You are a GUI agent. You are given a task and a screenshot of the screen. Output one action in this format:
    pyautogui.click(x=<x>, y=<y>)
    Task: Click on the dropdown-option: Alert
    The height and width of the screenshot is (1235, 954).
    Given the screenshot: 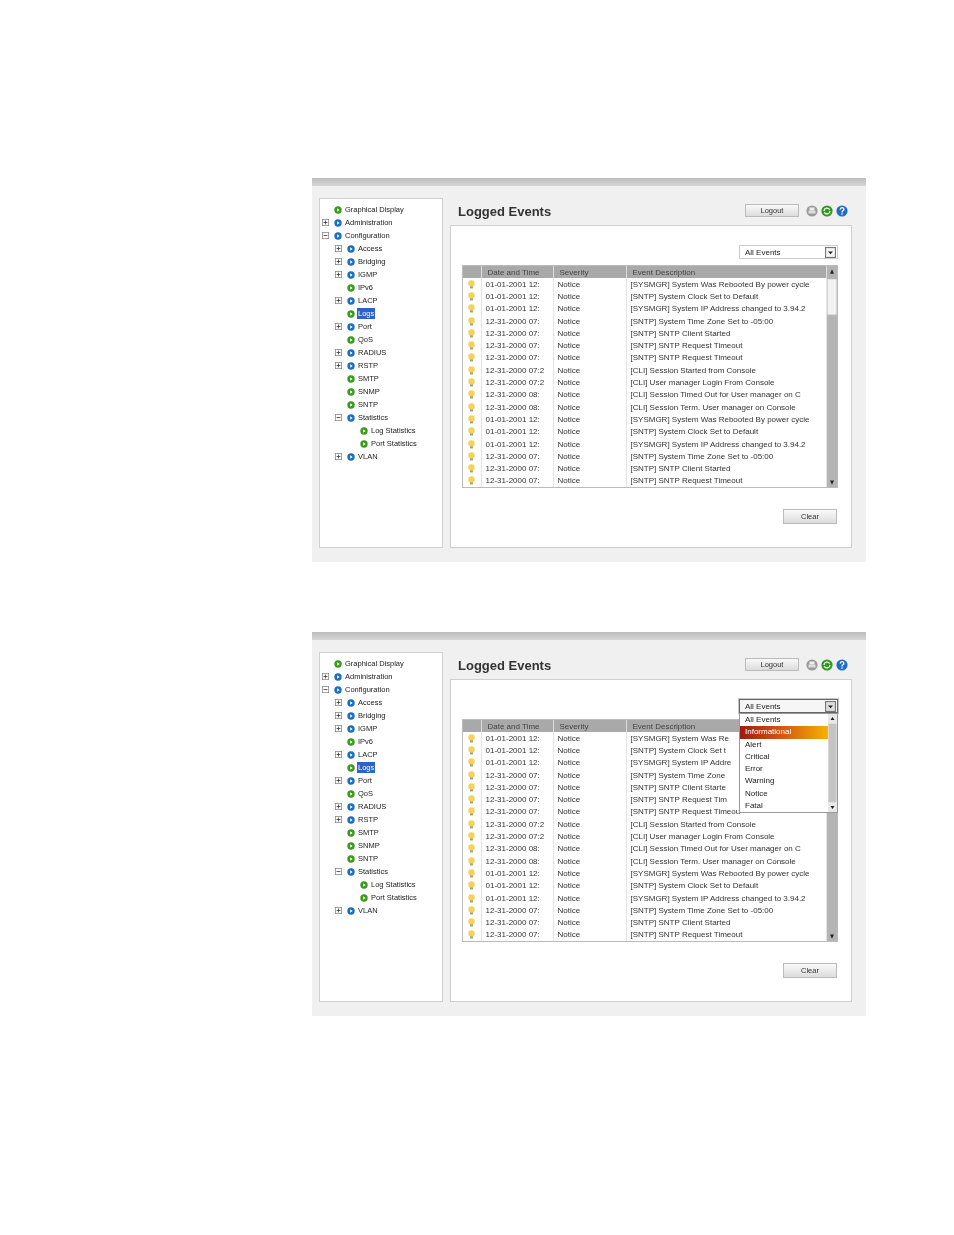 What is the action you would take?
    pyautogui.click(x=784, y=744)
    